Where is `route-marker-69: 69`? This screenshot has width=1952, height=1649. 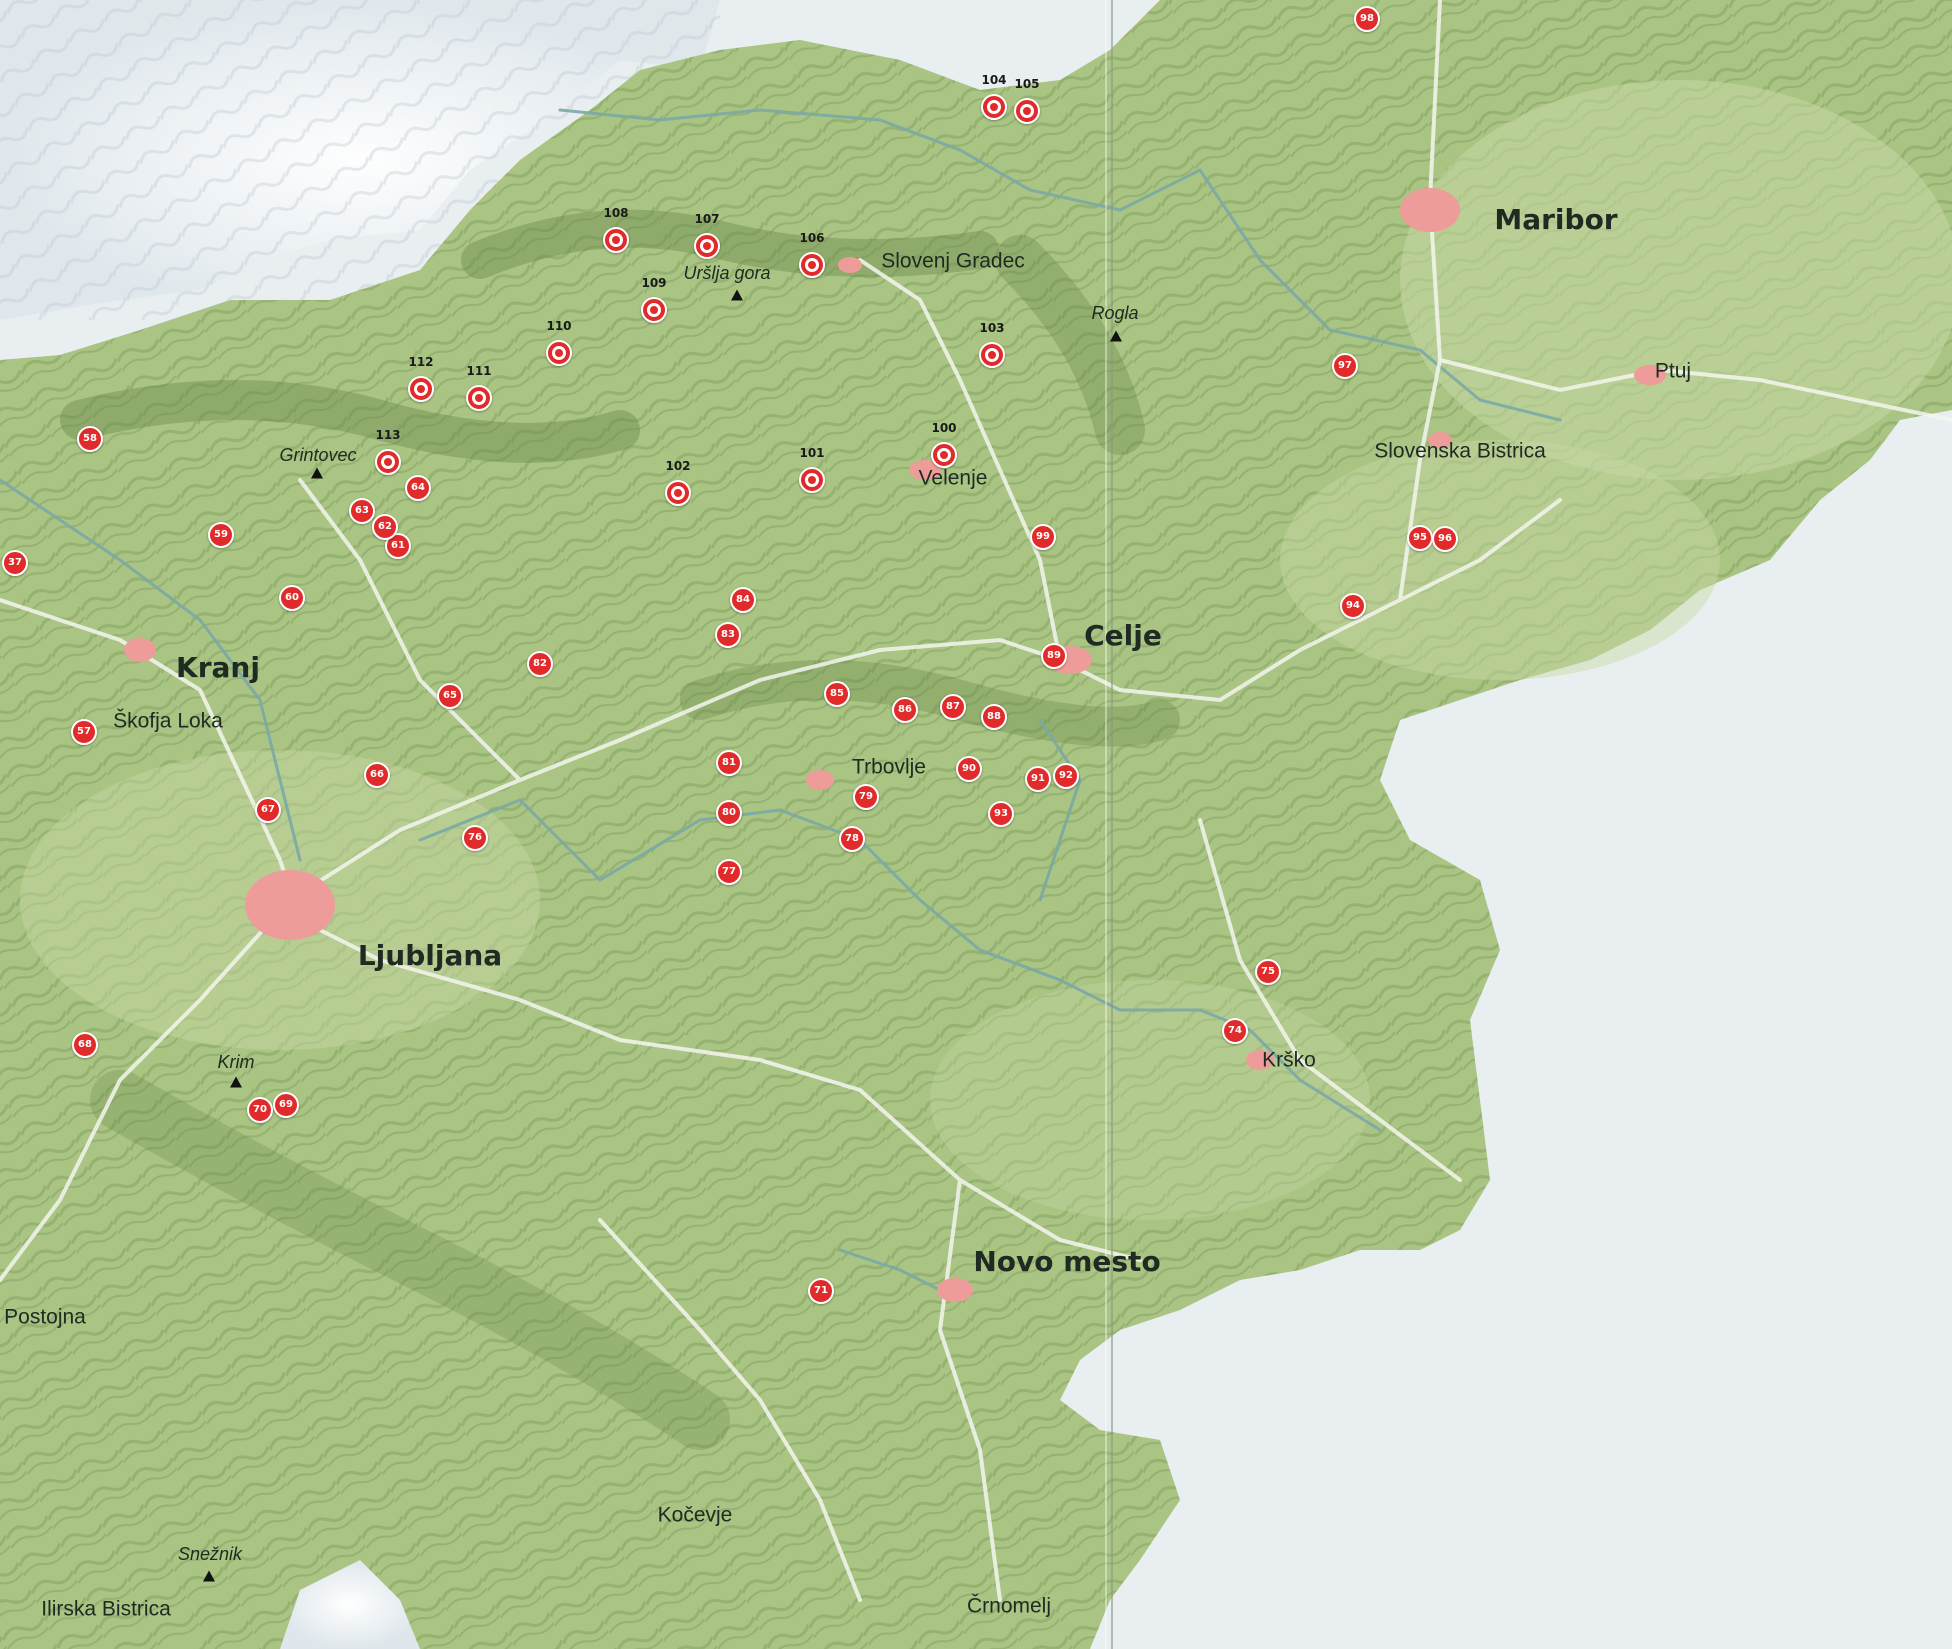
route-marker-69: 69 is located at coordinates (286, 1105).